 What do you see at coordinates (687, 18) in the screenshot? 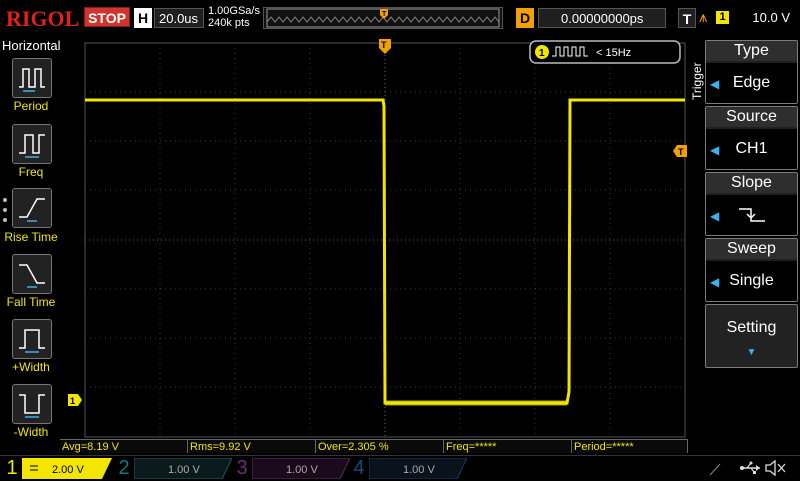
I see `trigger-key: T` at bounding box center [687, 18].